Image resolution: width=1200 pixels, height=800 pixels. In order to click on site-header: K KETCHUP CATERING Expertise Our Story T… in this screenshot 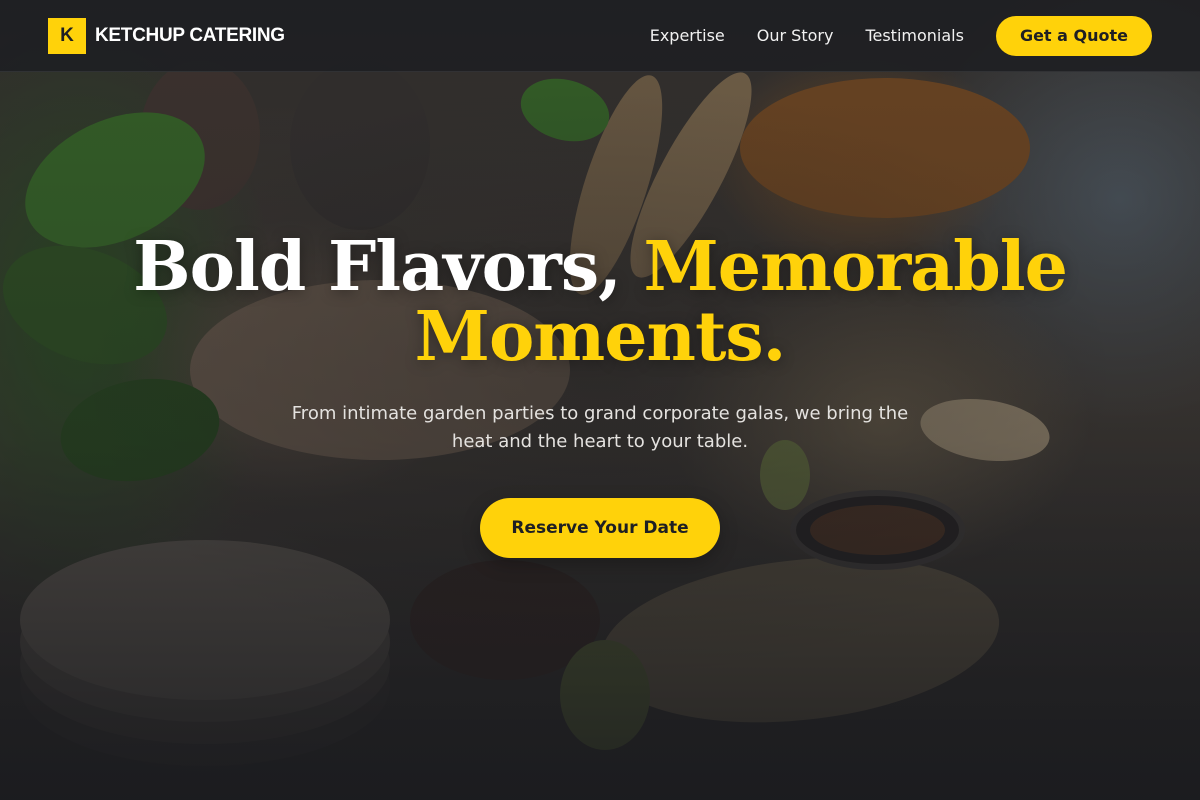, I will do `click(600, 36)`.